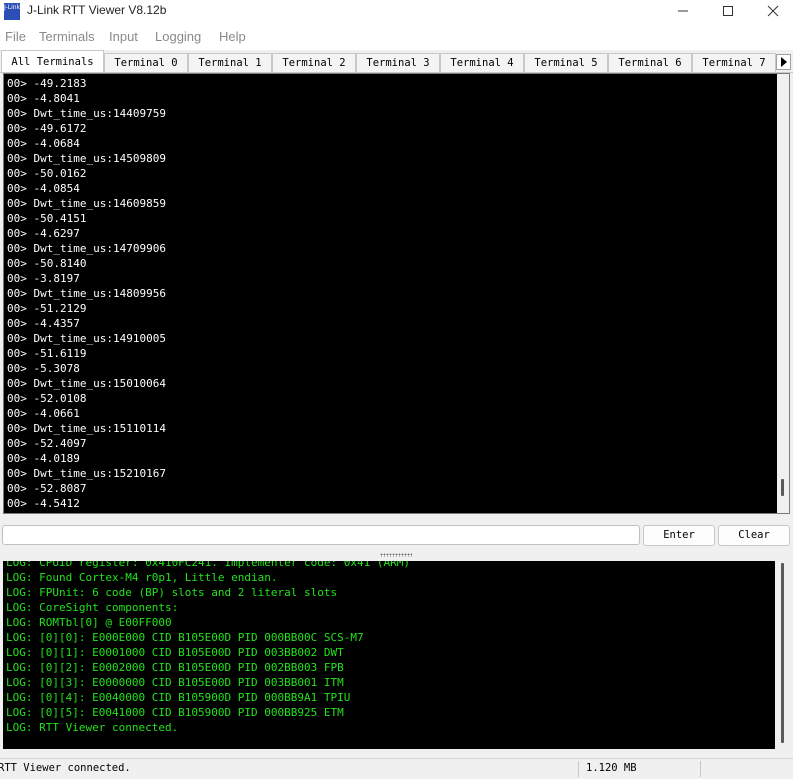 The width and height of the screenshot is (793, 779). What do you see at coordinates (86, 293) in the screenshot?
I see `terminal-line: 00> Dwt_time_us:14809956` at bounding box center [86, 293].